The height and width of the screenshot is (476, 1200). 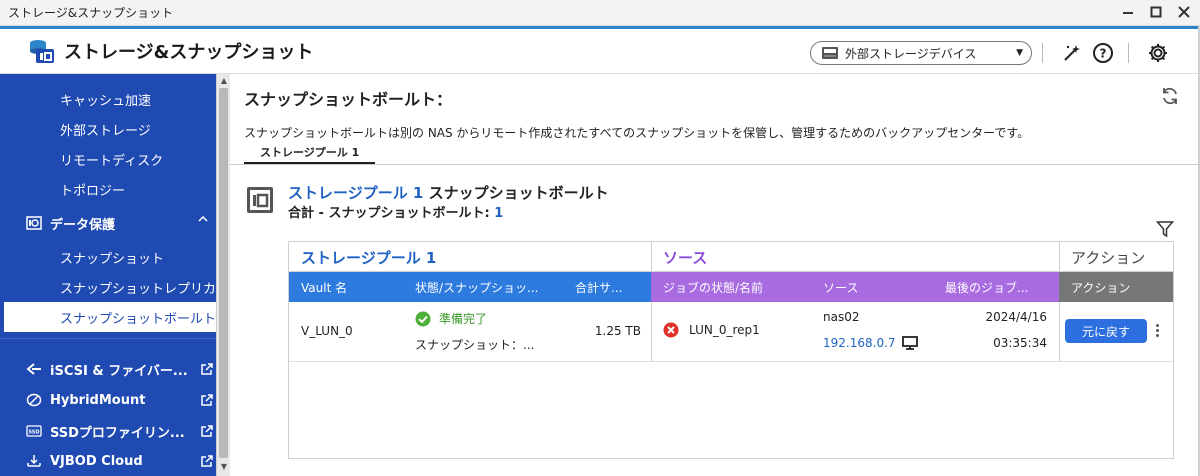 I want to click on svg-text: SSD, so click(x=33, y=433).